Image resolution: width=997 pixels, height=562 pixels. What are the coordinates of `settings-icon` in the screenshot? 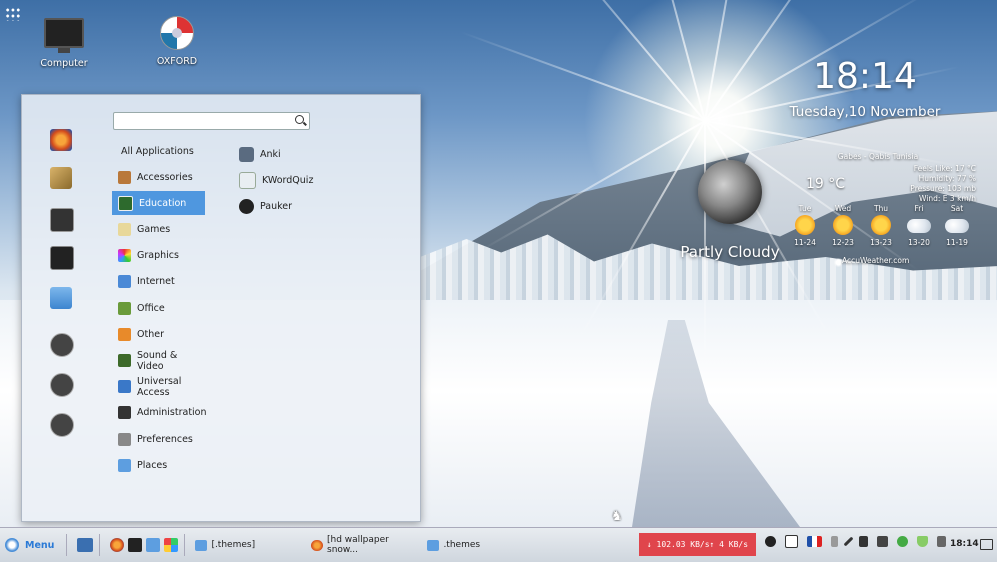 It's located at (62, 220).